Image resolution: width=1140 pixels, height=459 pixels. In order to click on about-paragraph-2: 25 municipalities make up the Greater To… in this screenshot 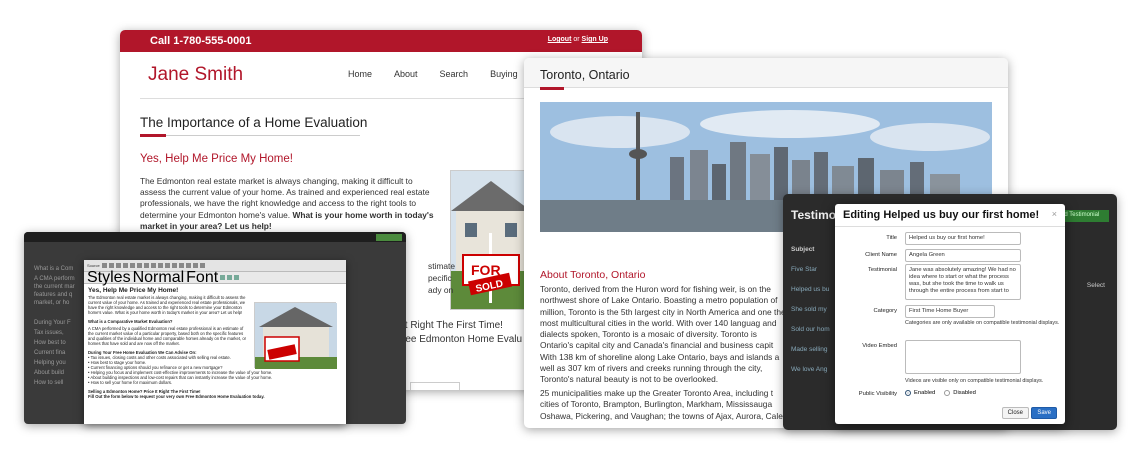, I will do `click(661, 404)`.